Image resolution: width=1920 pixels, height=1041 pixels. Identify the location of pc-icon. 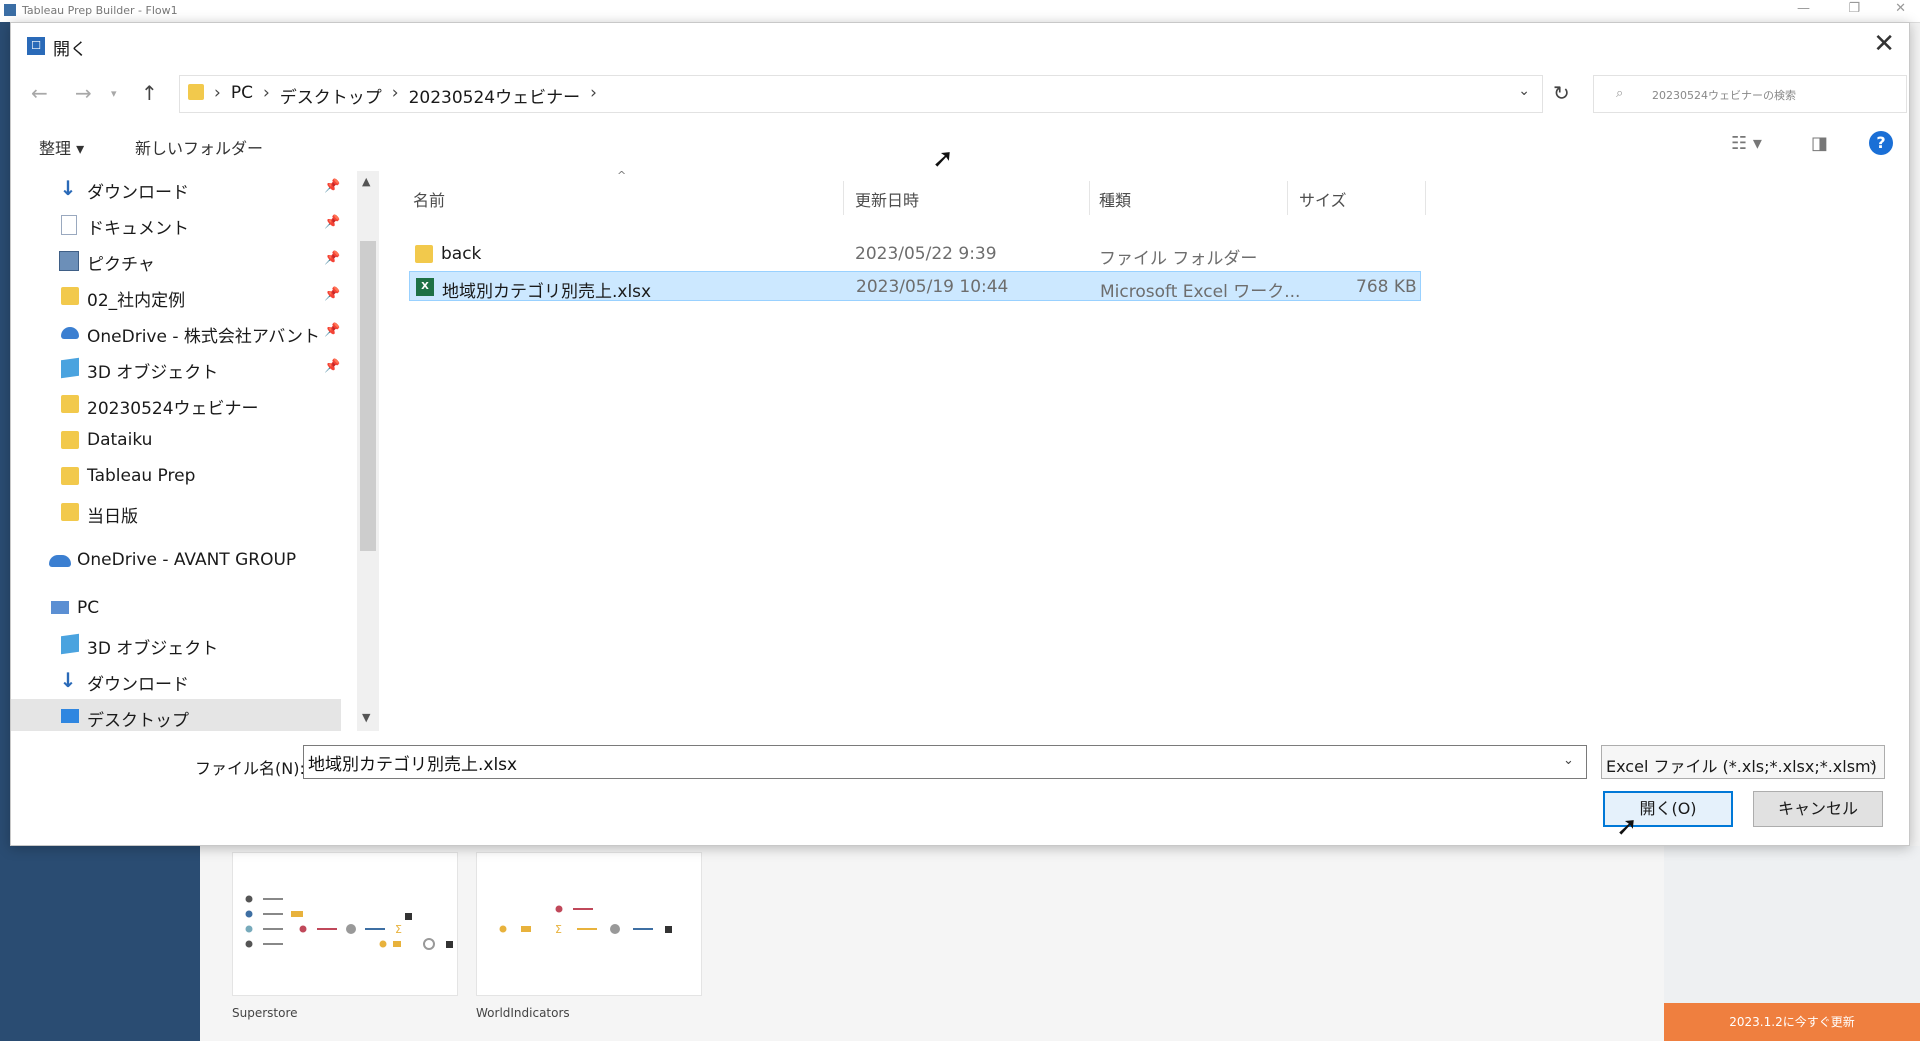
(60, 607).